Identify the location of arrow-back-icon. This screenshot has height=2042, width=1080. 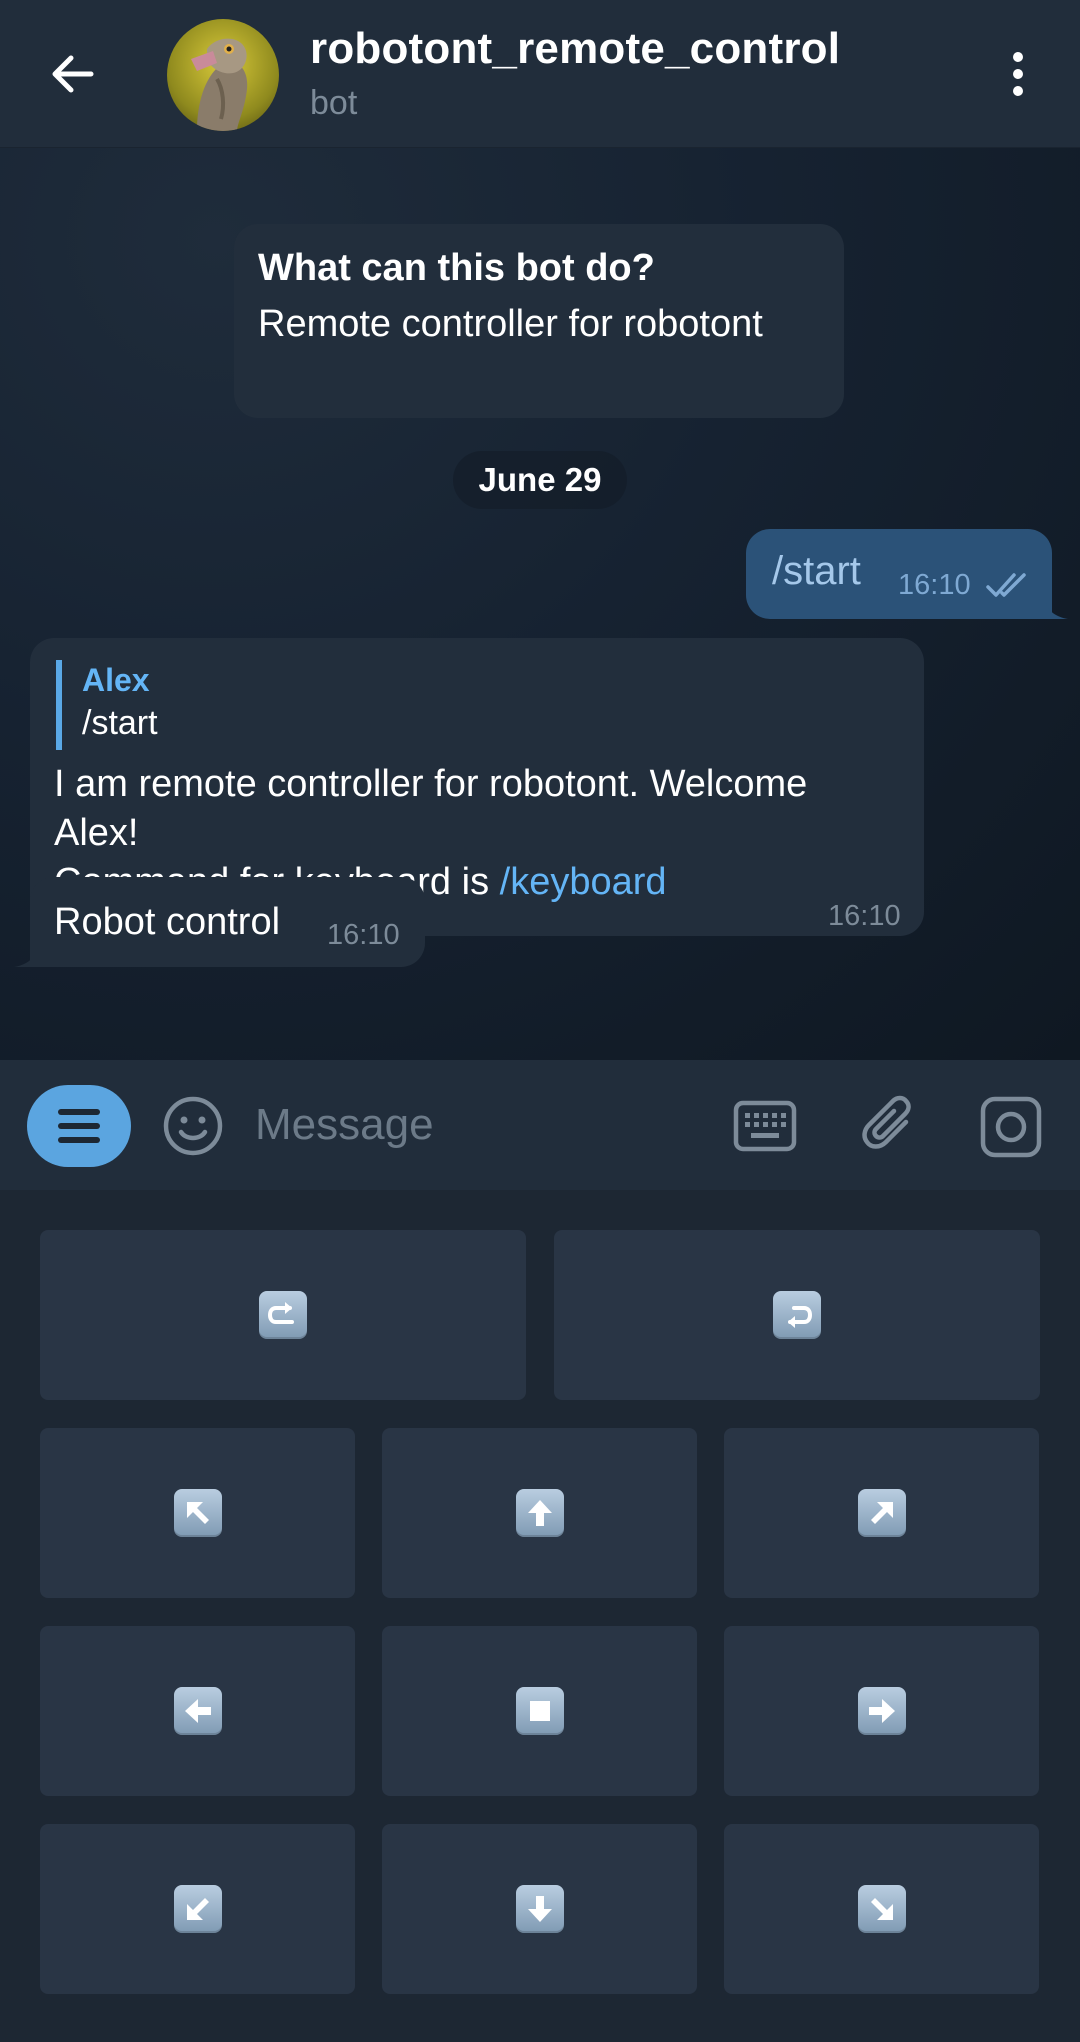
(73, 74).